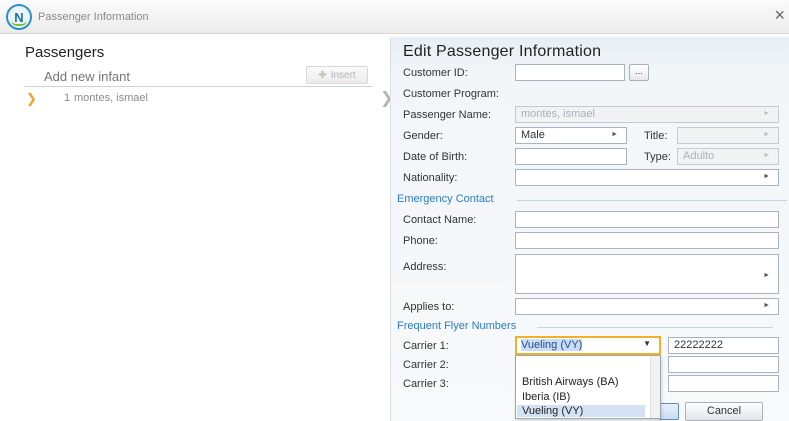  Describe the element at coordinates (19, 17) in the screenshot. I see `app-logo-icon: N` at that location.